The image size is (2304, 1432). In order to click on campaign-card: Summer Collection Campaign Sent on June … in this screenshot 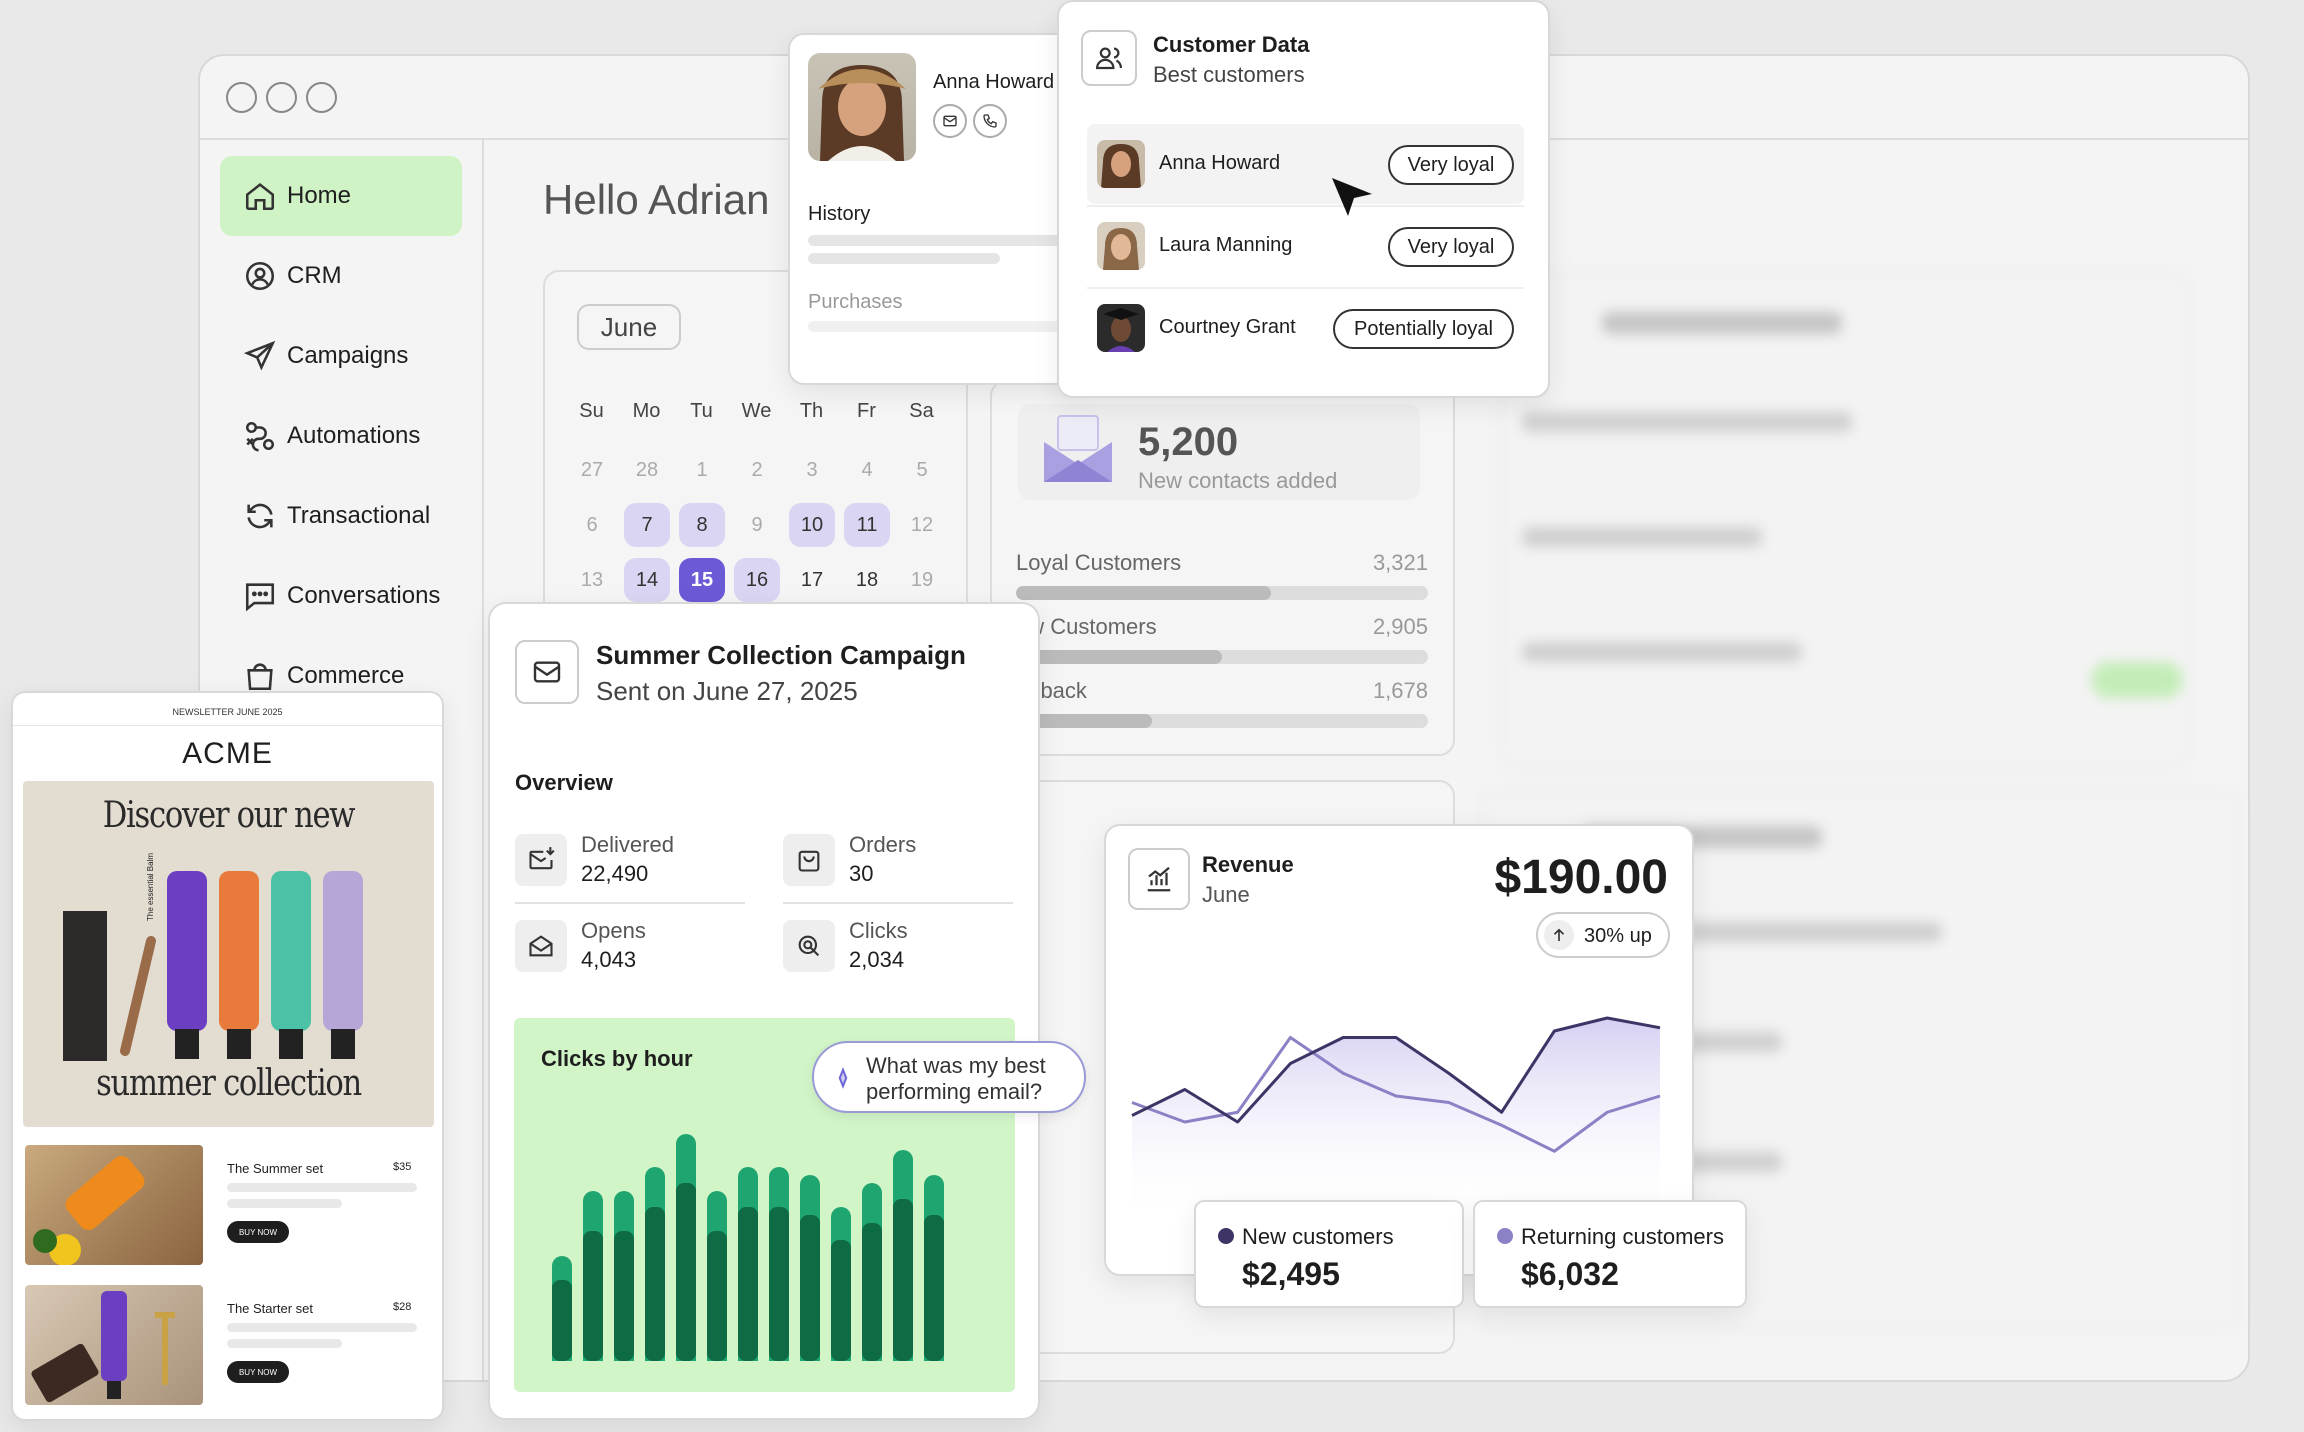, I will do `click(764, 1011)`.